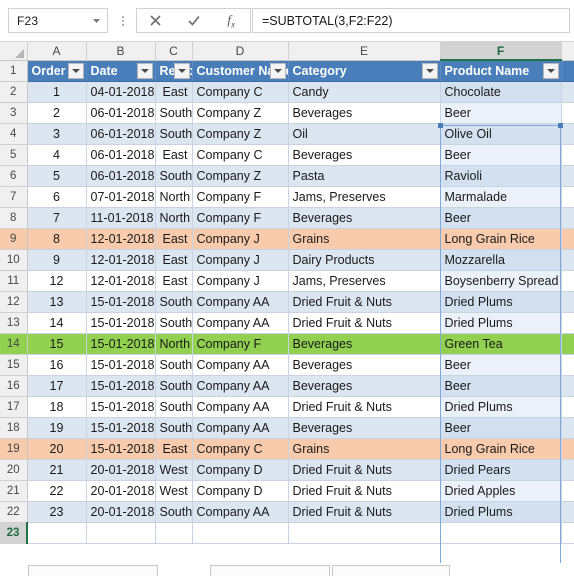 This screenshot has width=574, height=576. Describe the element at coordinates (14, 239) in the screenshot. I see `row-header-9: 9` at that location.